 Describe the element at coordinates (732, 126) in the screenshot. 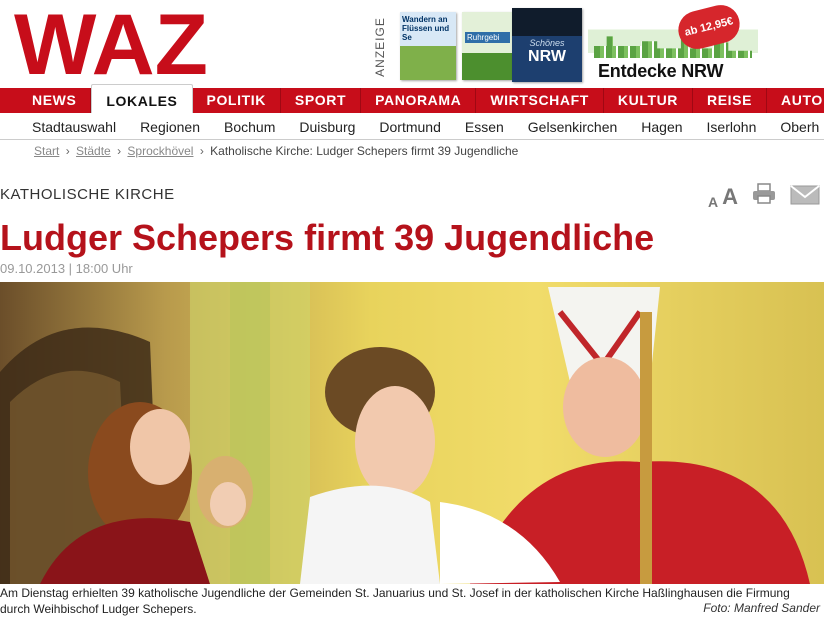

I see `subnav-item-iserlohn: Iserlohn` at that location.